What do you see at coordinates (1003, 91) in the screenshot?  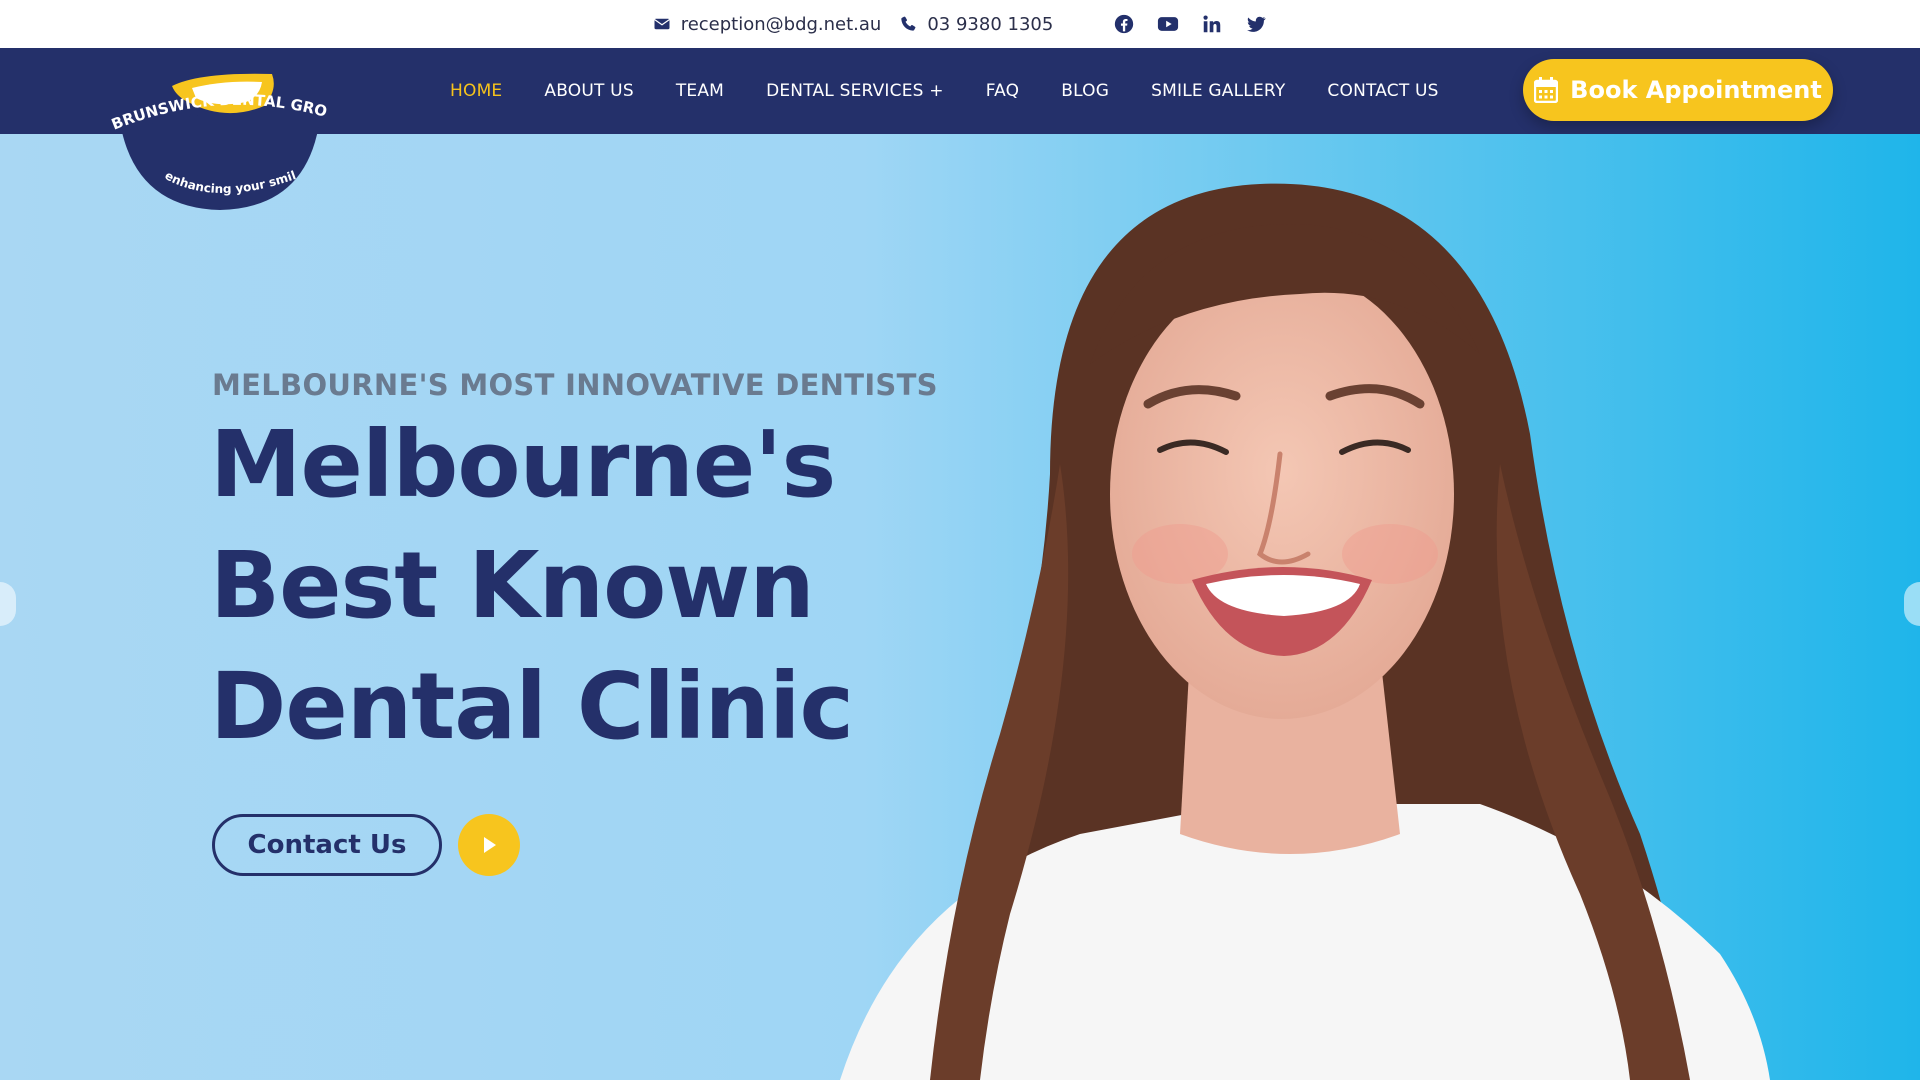 I see `nav-faq: FAQ` at bounding box center [1003, 91].